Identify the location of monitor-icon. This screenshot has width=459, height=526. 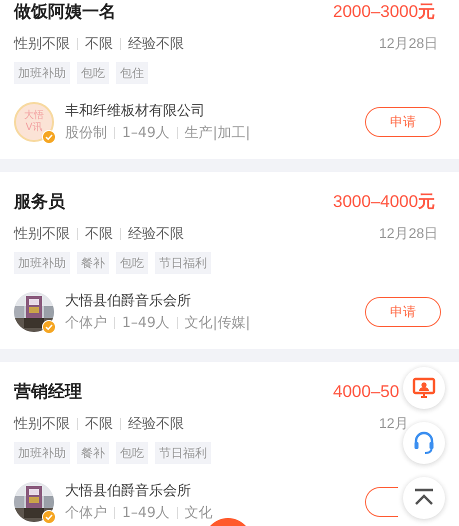
(424, 388).